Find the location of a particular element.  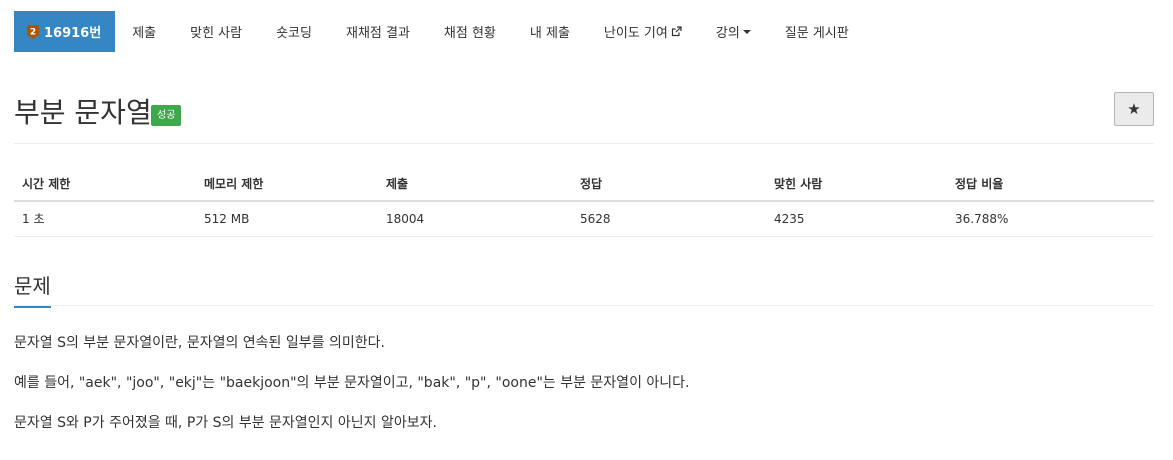

column-header-submissions: 제출 is located at coordinates (475, 184).